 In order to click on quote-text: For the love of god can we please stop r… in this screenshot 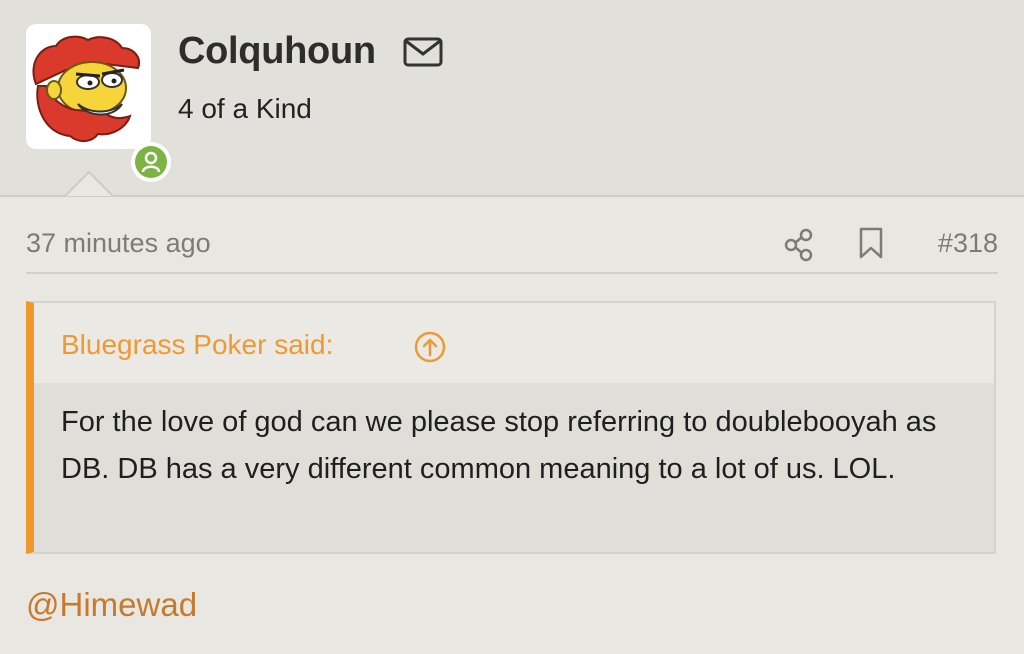, I will do `click(499, 445)`.